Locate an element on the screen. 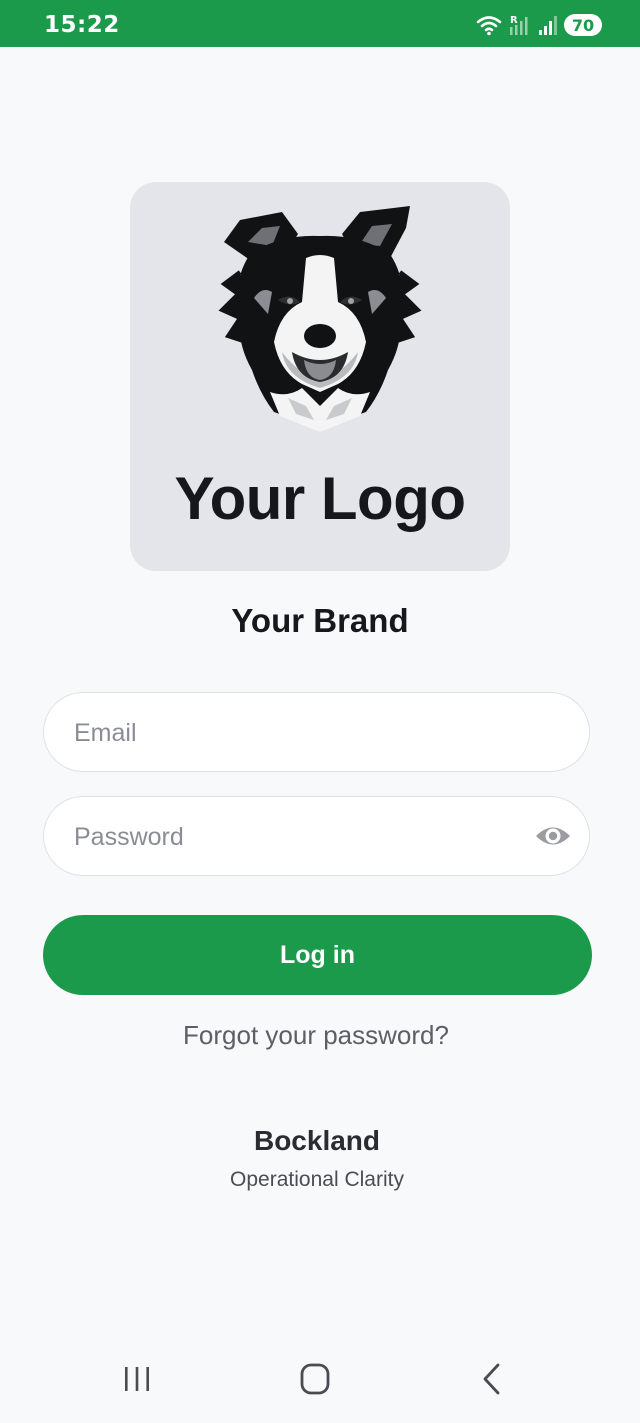  logo-text: Your Logo is located at coordinates (320, 498).